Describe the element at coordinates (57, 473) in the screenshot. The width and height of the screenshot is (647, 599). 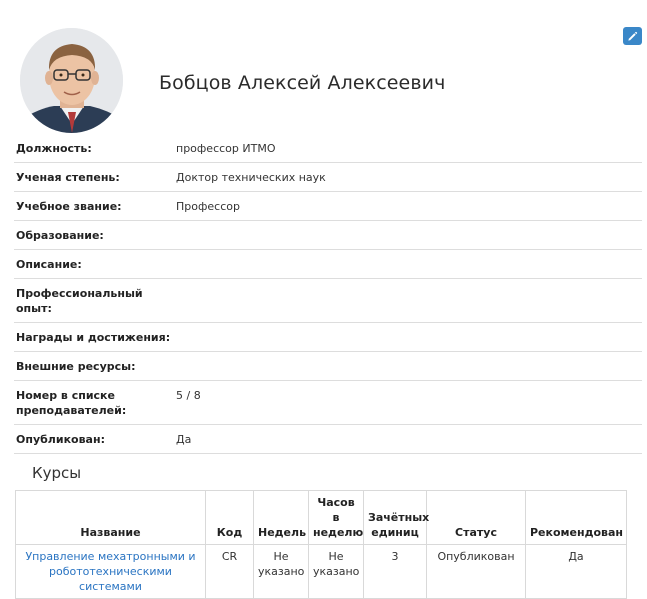
I see `courses-heading: Курсы` at that location.